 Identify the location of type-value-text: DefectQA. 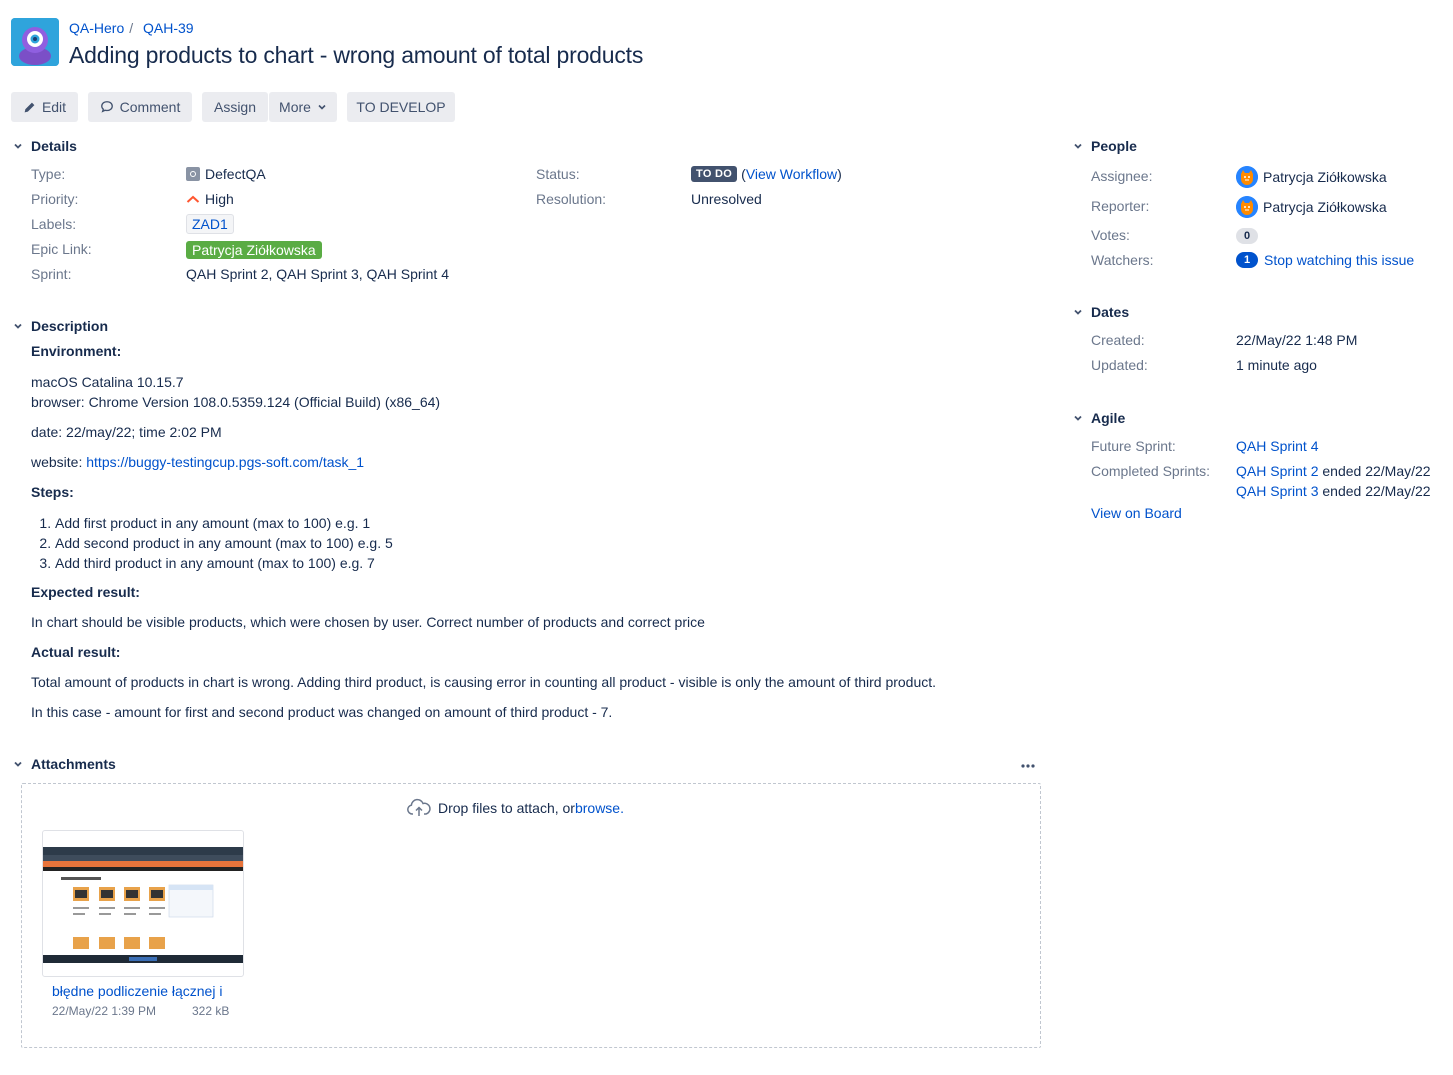
(235, 174).